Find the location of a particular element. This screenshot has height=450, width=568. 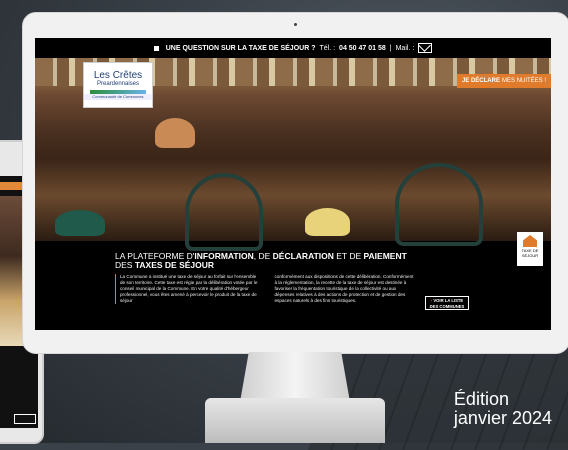

monitor-stand-base is located at coordinates (295, 420).